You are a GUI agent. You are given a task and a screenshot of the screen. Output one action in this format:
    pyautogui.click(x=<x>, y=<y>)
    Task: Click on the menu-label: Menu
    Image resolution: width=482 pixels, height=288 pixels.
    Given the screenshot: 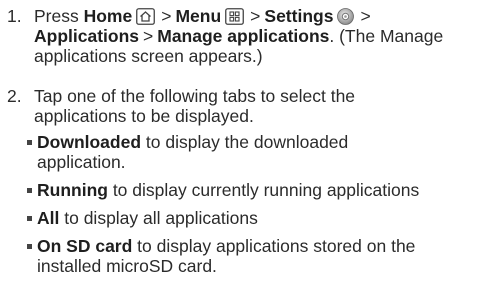 What is the action you would take?
    pyautogui.click(x=198, y=16)
    